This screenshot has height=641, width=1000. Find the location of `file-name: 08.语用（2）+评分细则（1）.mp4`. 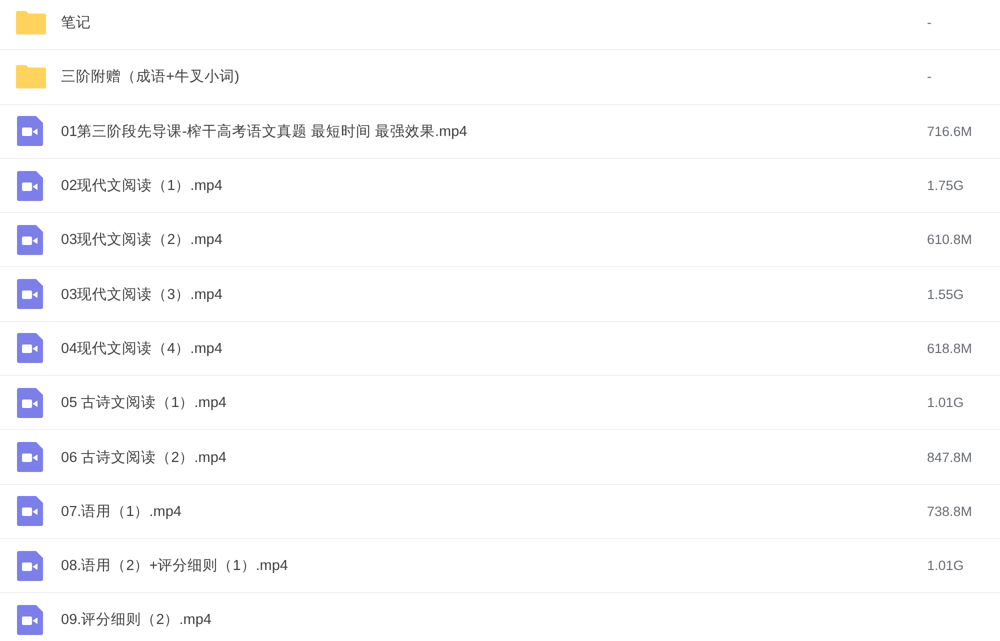

file-name: 08.语用（2）+评分细则（1）.mp4 is located at coordinates (174, 566).